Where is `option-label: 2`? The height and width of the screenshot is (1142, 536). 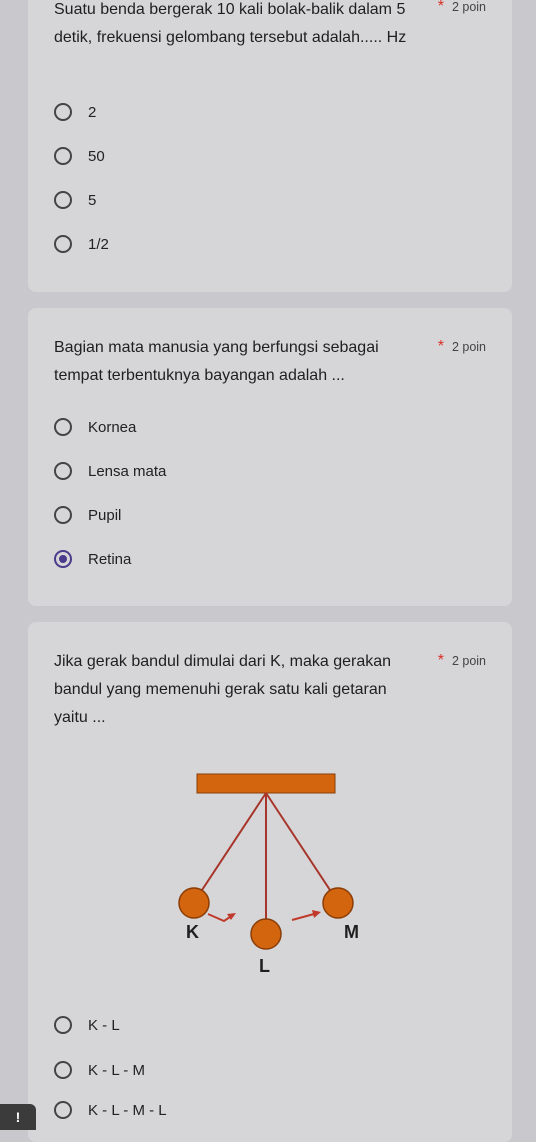
option-label: 2 is located at coordinates (92, 112).